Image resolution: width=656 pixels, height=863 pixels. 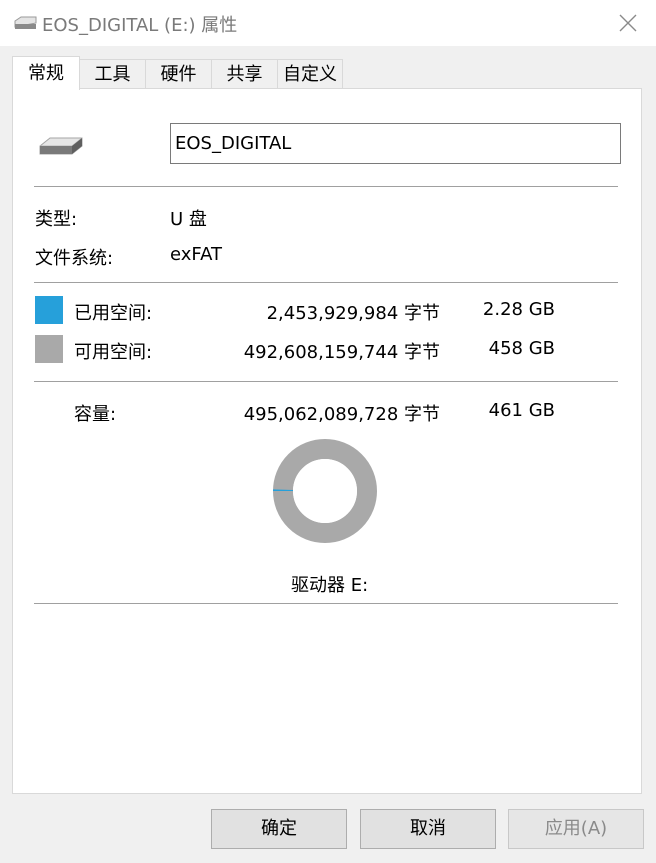 I want to click on window-title: EOS_DIGITAL (E:) 属性, so click(x=140, y=25).